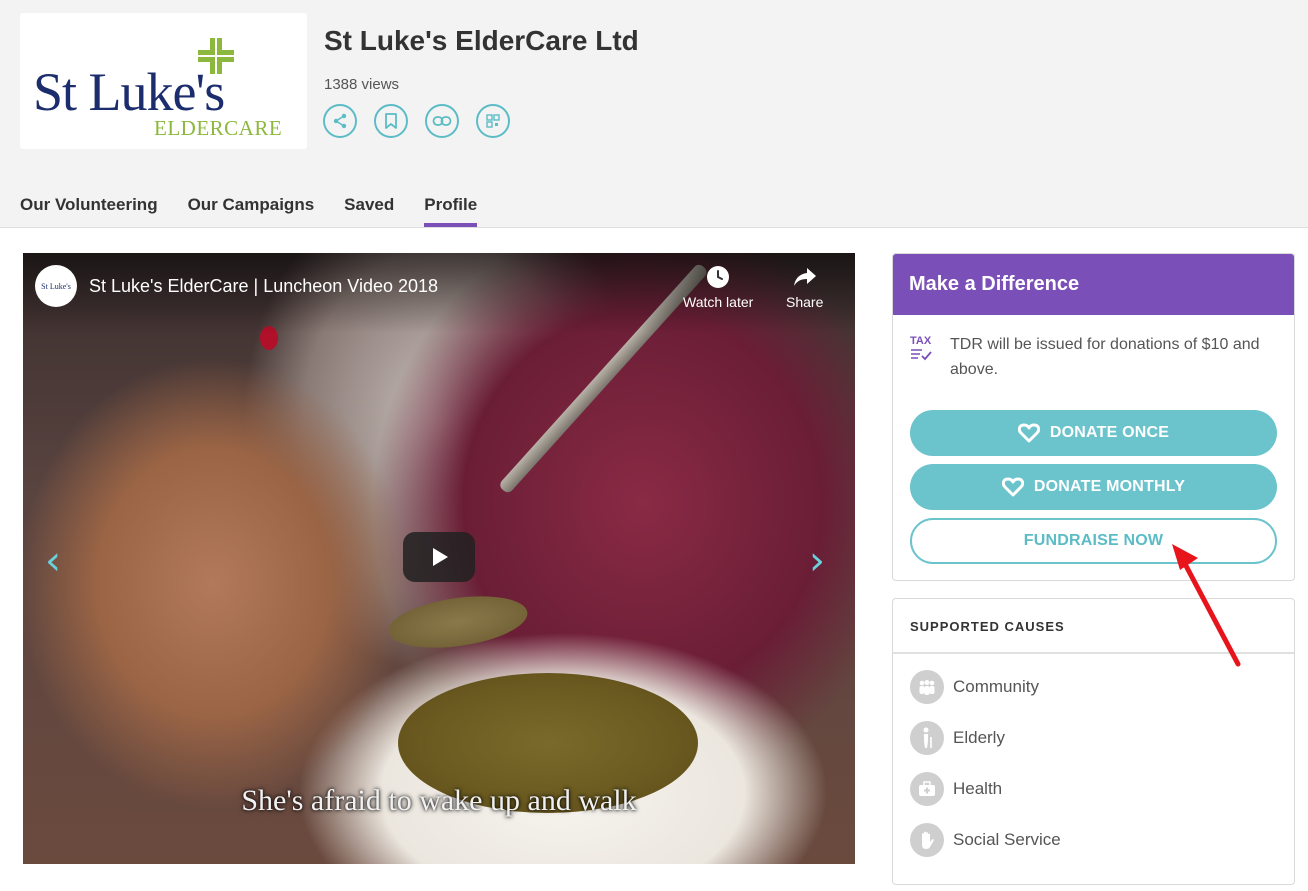  Describe the element at coordinates (416, 121) in the screenshot. I see `profile-actions` at that location.